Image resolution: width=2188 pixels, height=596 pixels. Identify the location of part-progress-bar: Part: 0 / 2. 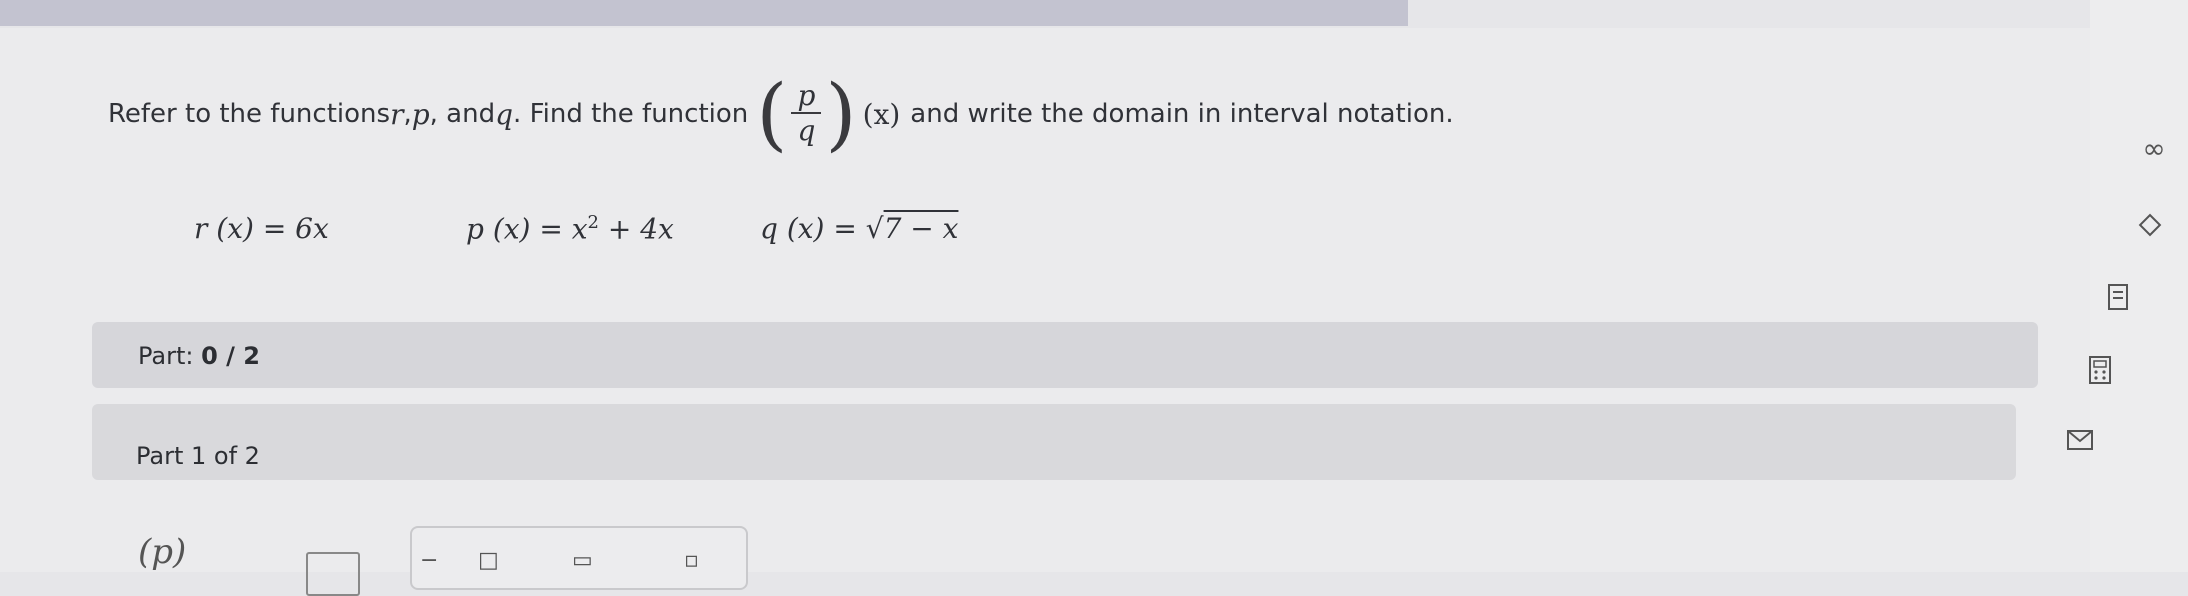
(1065, 355).